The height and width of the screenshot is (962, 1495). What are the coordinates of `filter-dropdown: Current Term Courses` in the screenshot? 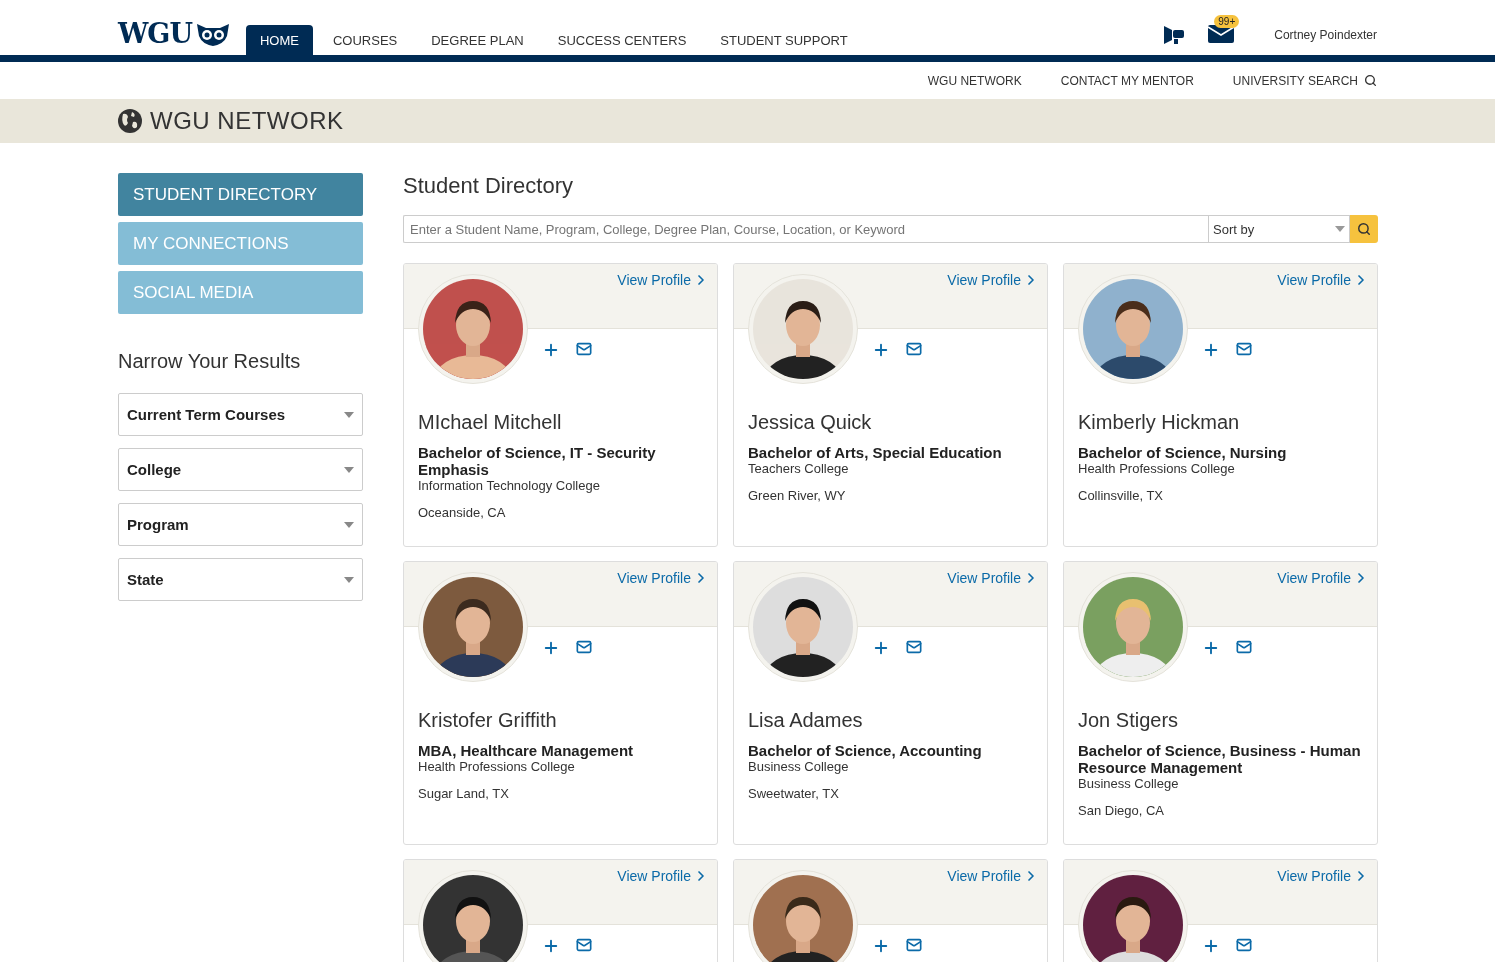 It's located at (240, 414).